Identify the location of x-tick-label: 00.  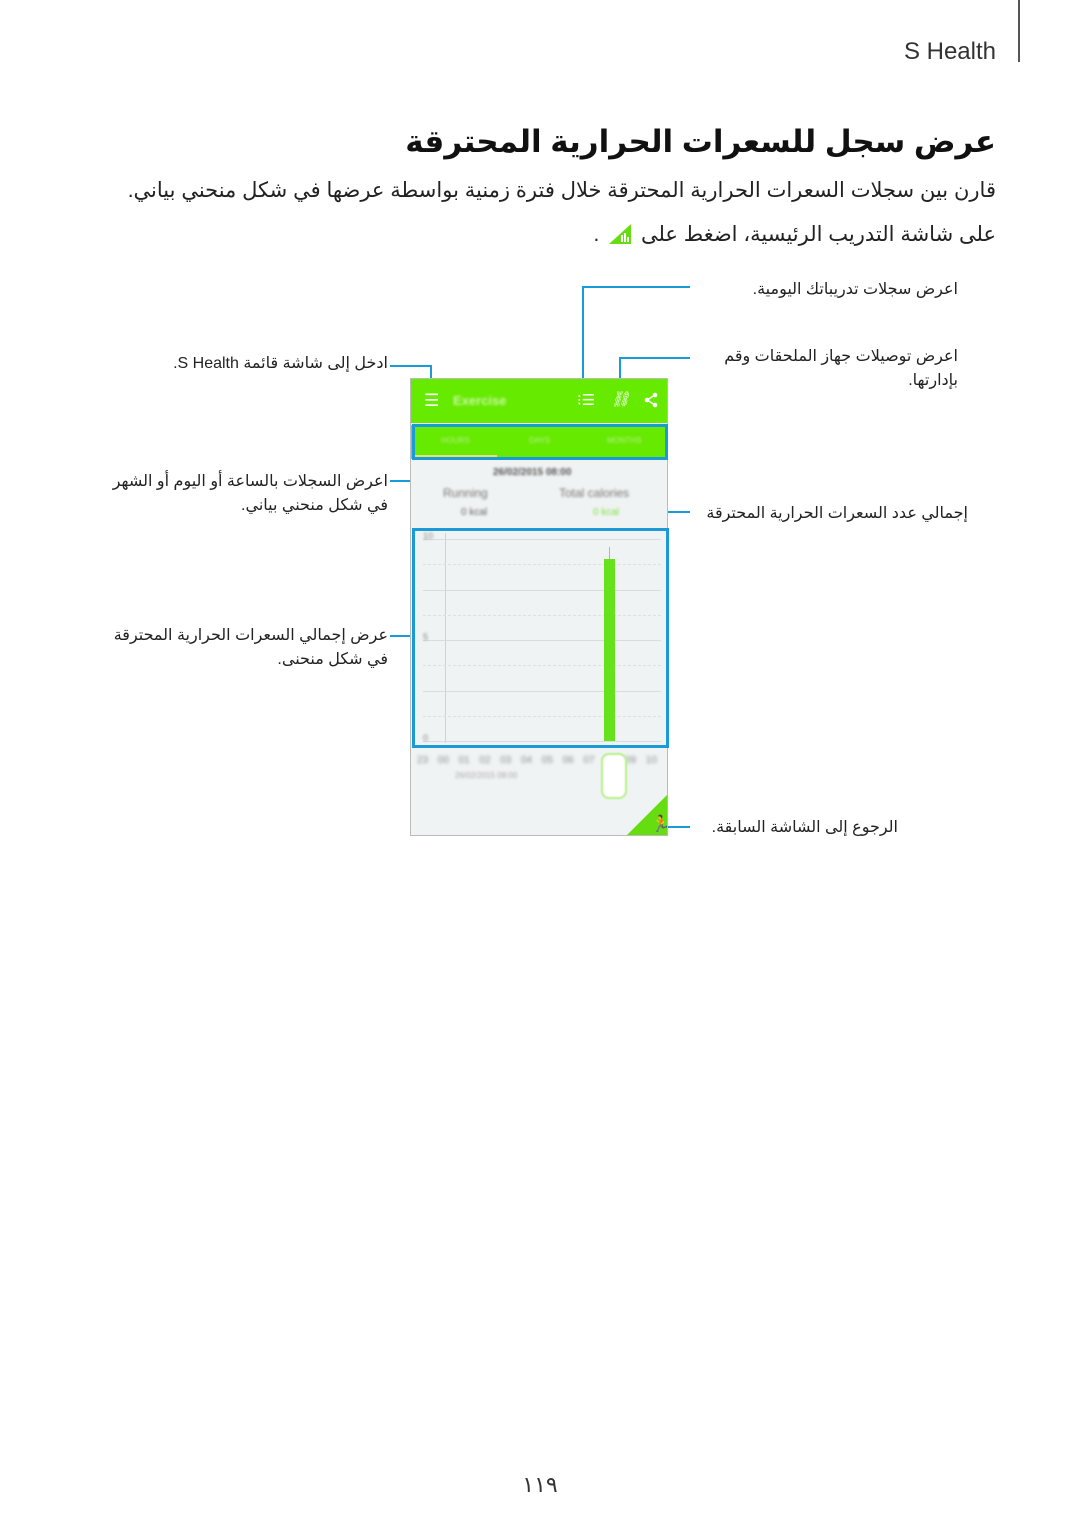
(443, 760).